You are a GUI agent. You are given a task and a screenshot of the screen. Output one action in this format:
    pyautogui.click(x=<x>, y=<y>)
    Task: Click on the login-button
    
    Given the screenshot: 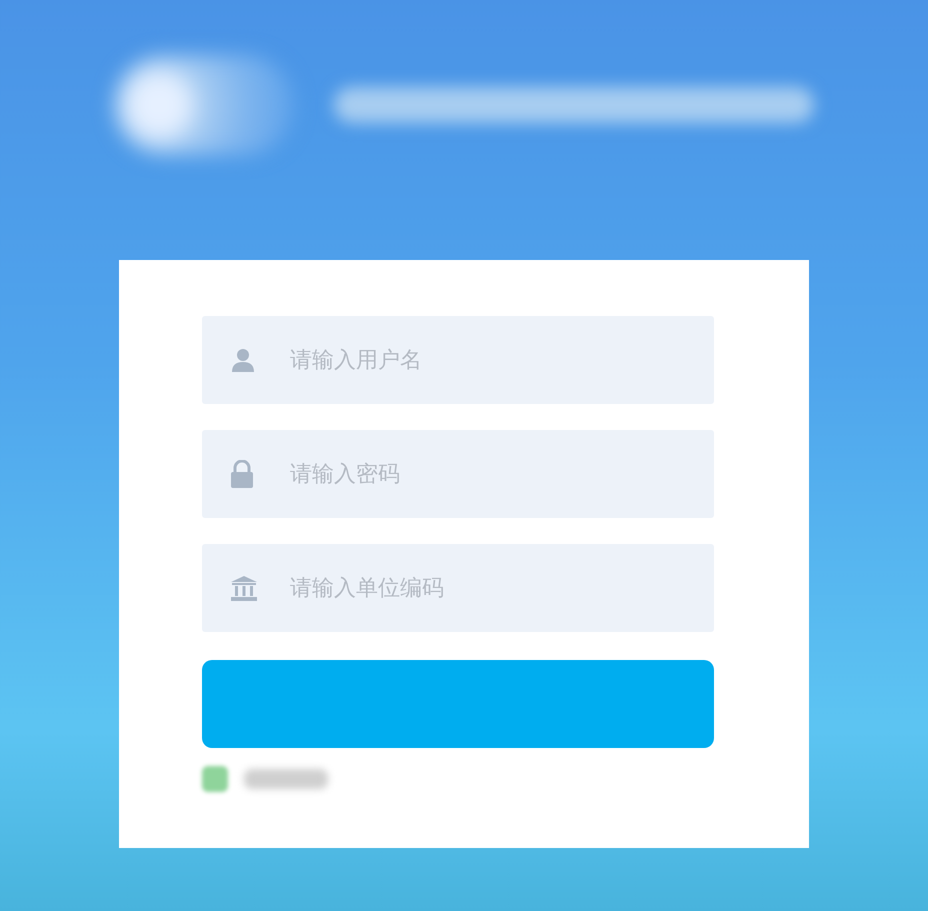 What is the action you would take?
    pyautogui.click(x=458, y=704)
    